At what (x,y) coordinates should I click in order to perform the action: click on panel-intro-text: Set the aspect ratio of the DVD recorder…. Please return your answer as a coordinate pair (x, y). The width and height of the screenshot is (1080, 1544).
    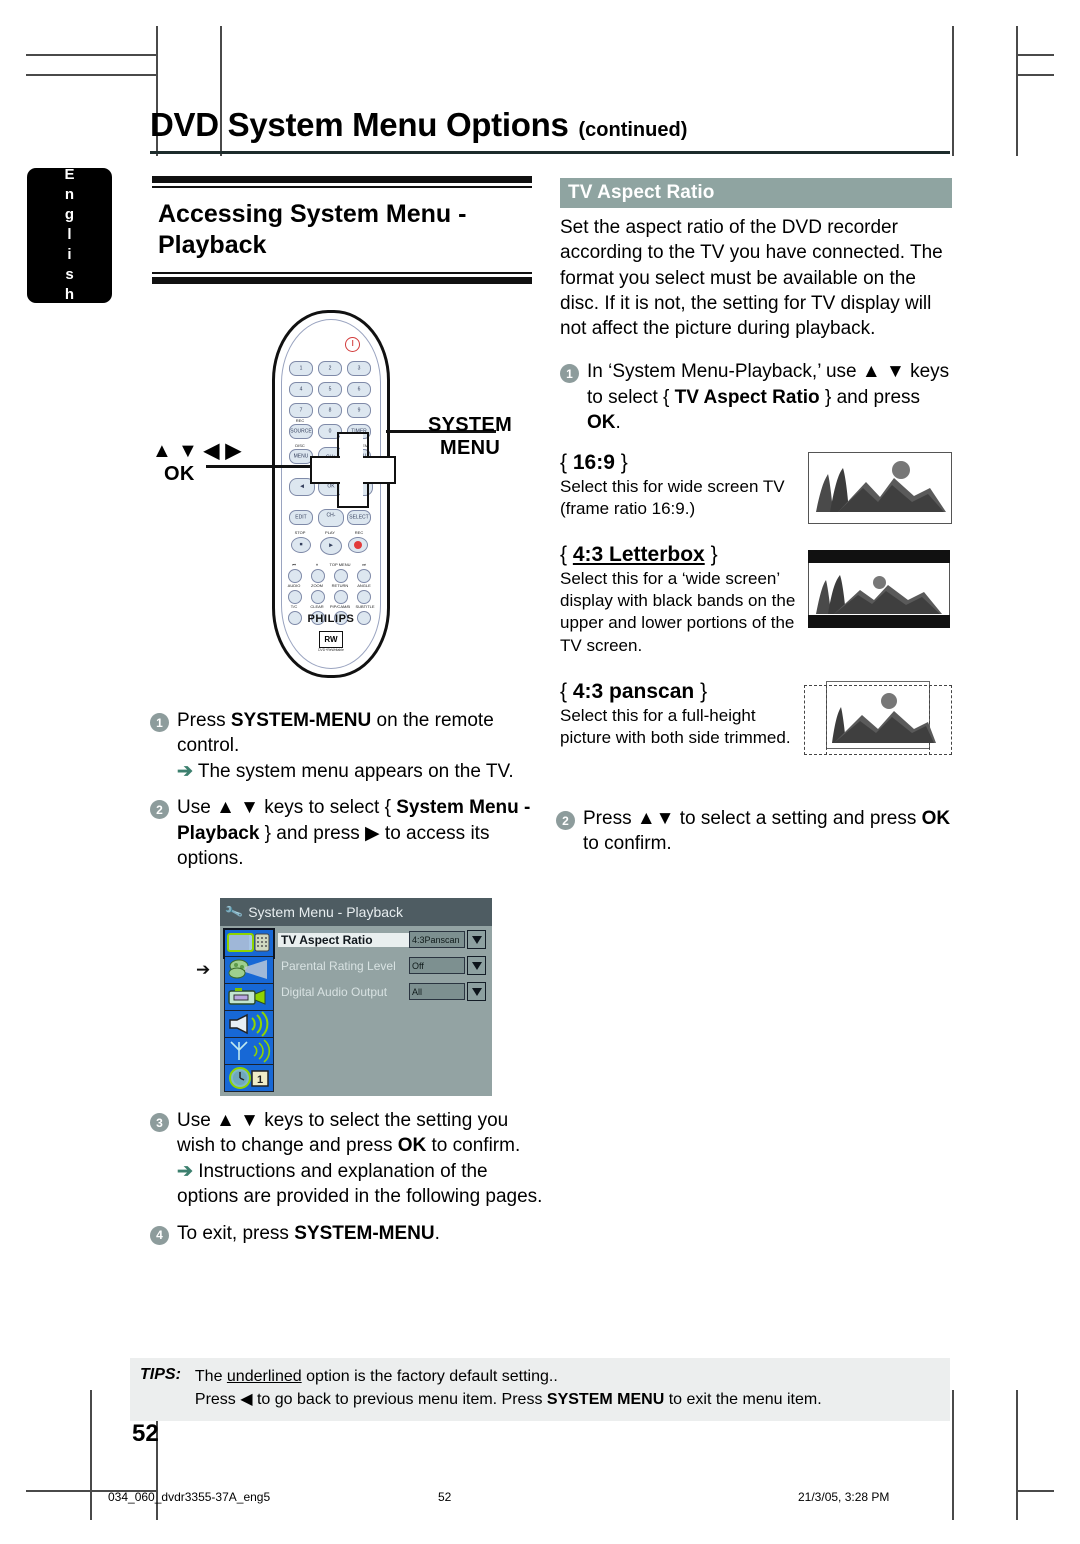
    Looking at the image, I should click on (751, 278).